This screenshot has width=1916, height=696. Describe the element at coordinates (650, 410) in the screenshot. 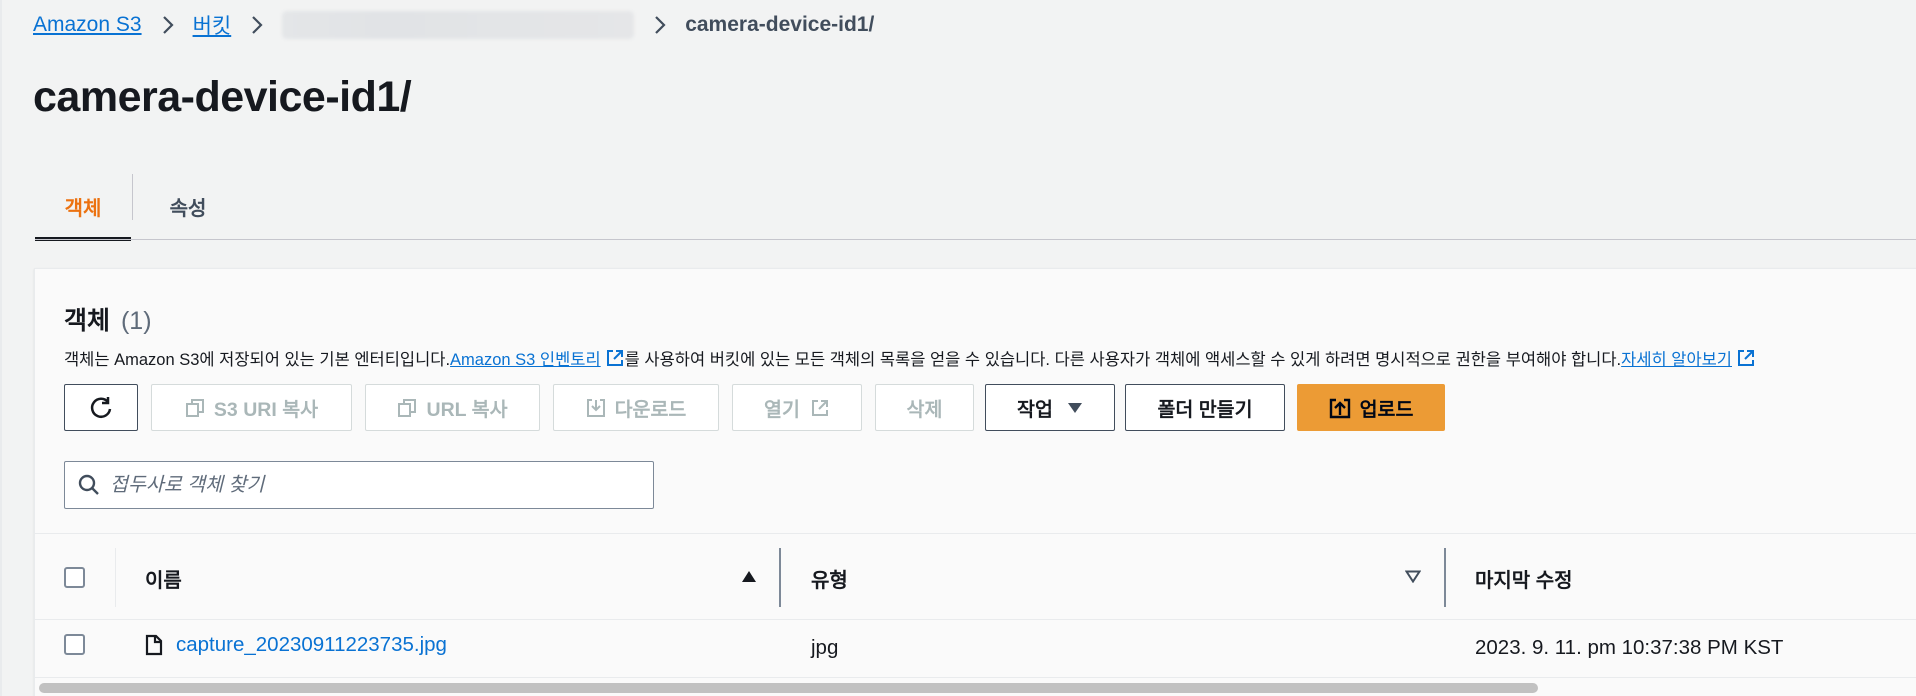

I see `download-label: 다운로드` at that location.